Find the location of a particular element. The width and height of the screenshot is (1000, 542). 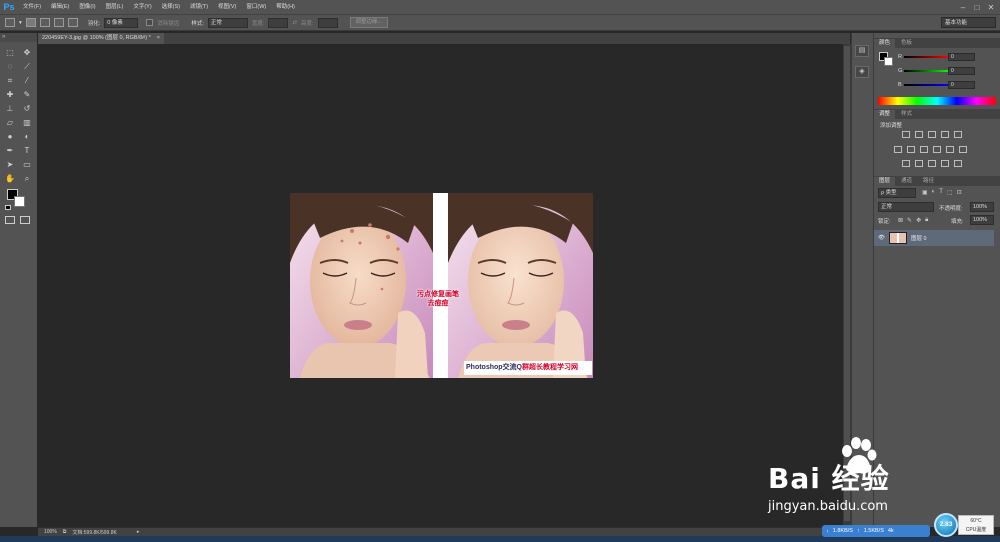

type-tool-icon: T is located at coordinates (27, 150).